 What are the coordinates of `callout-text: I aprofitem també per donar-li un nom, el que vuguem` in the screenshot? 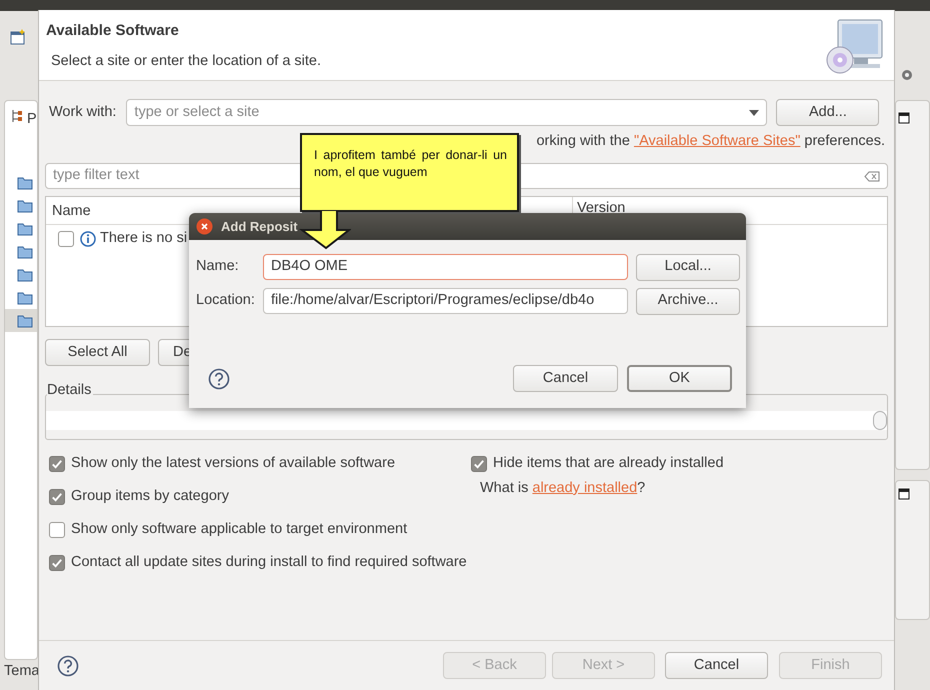 It's located at (410, 164).